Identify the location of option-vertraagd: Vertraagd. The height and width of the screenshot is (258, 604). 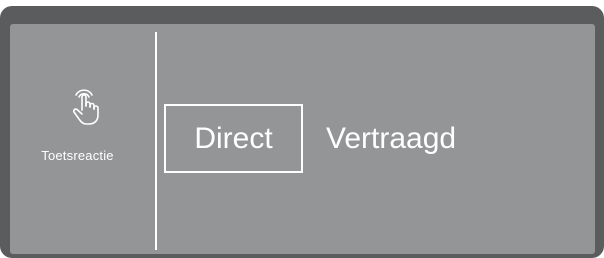
(391, 138).